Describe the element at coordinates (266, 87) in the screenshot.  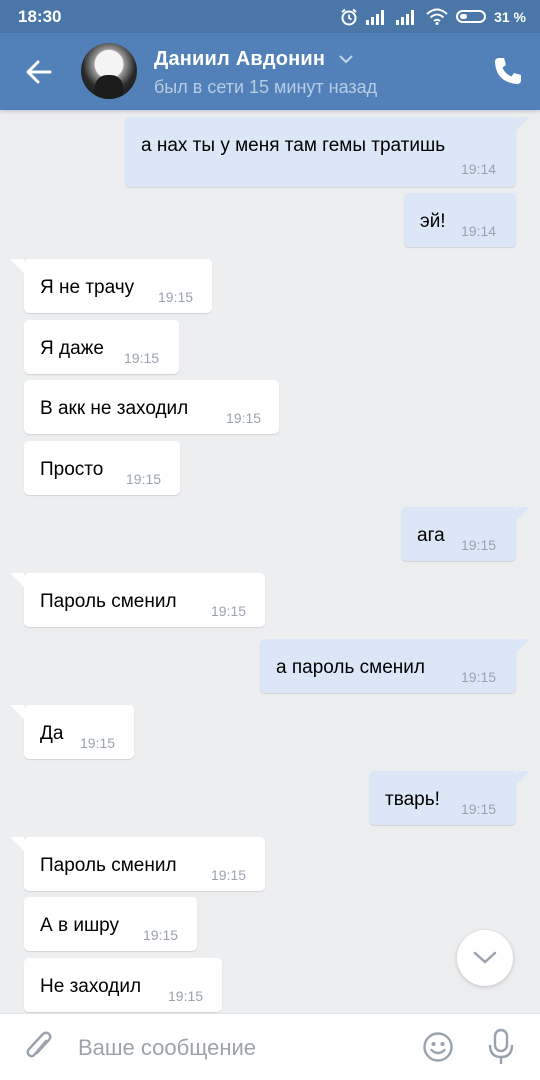
I see `contact-status: был в сети 15 минут назад` at that location.